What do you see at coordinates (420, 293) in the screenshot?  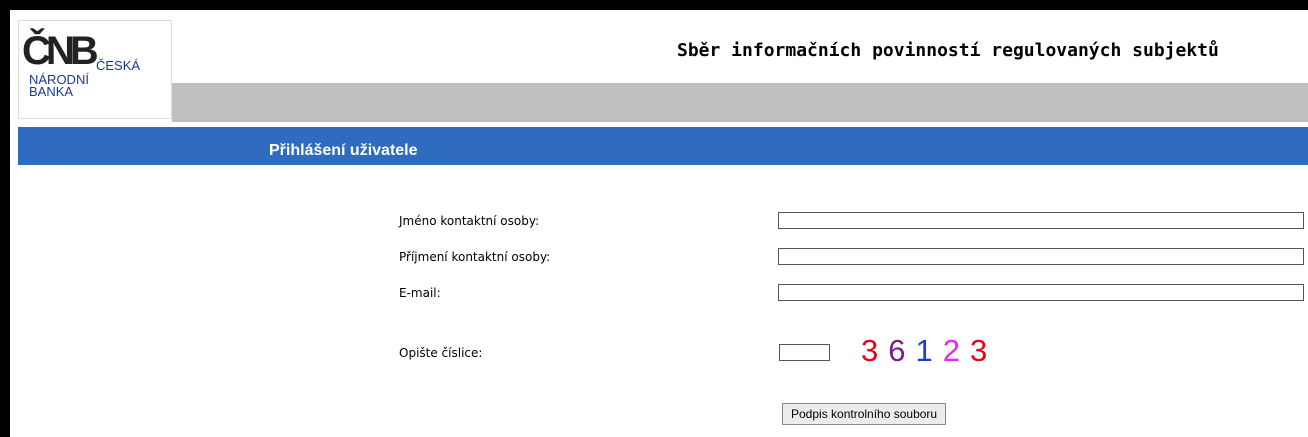 I see `email-label: E-mail:` at bounding box center [420, 293].